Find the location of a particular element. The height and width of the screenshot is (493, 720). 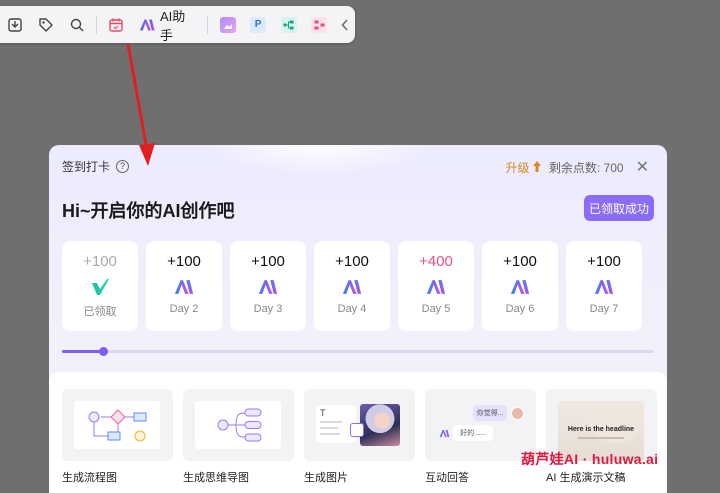

checkin-progress-knob is located at coordinates (104, 351).